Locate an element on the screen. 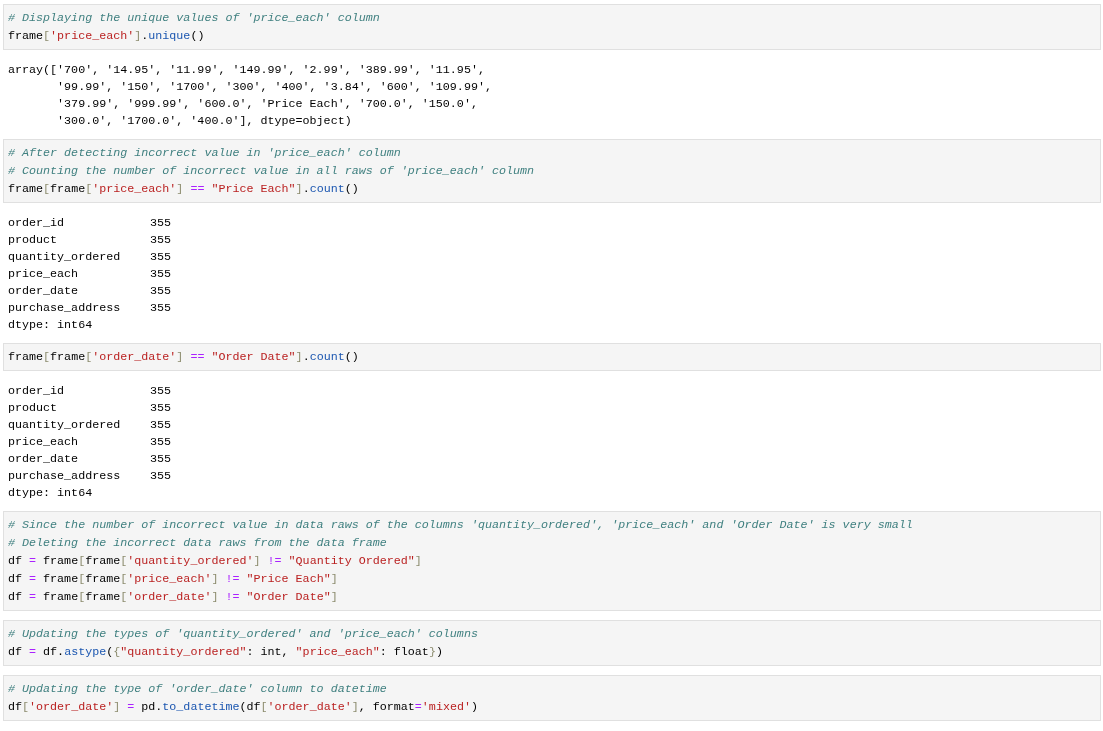 The height and width of the screenshot is (731, 1103). code-comment: # Updating the type of 'order_date' column to datetime is located at coordinates (198, 689).